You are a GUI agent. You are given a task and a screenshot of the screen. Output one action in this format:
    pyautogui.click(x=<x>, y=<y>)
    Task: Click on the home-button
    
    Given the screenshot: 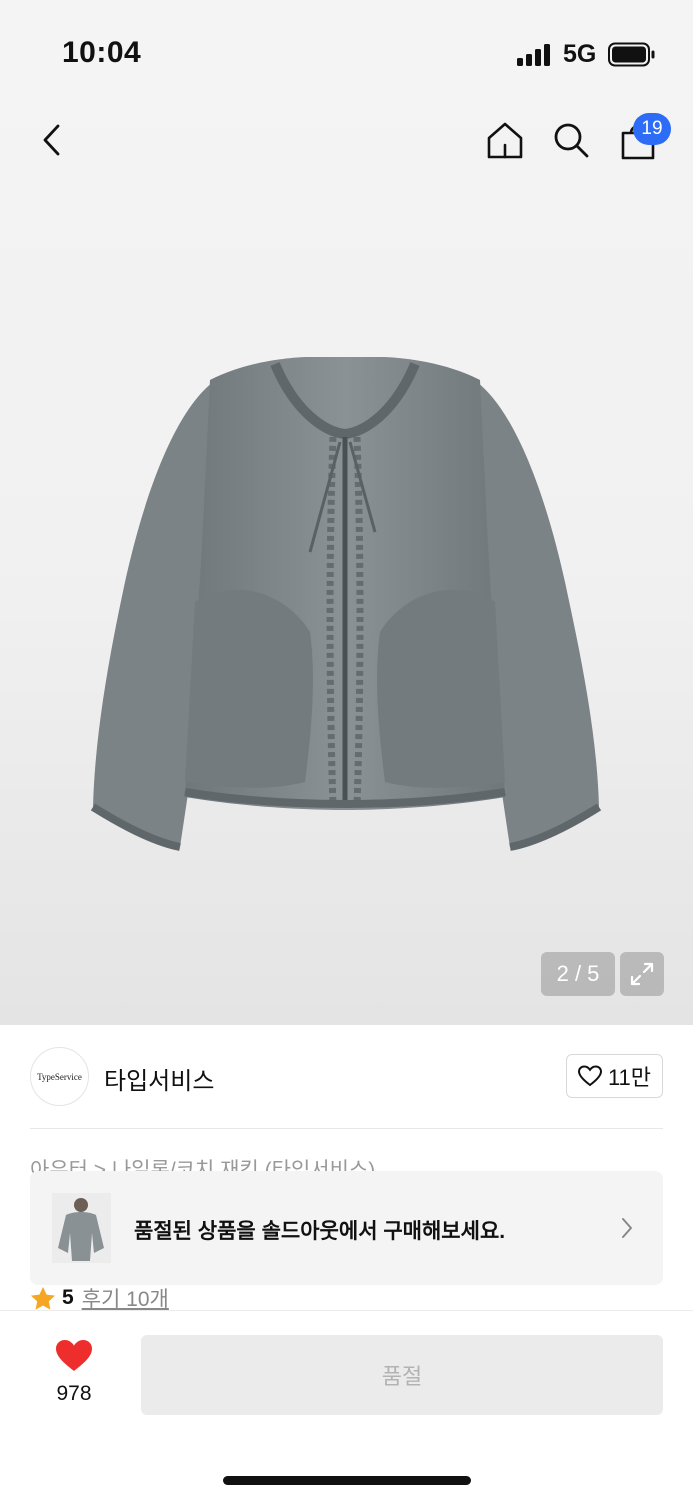 What is the action you would take?
    pyautogui.click(x=505, y=140)
    